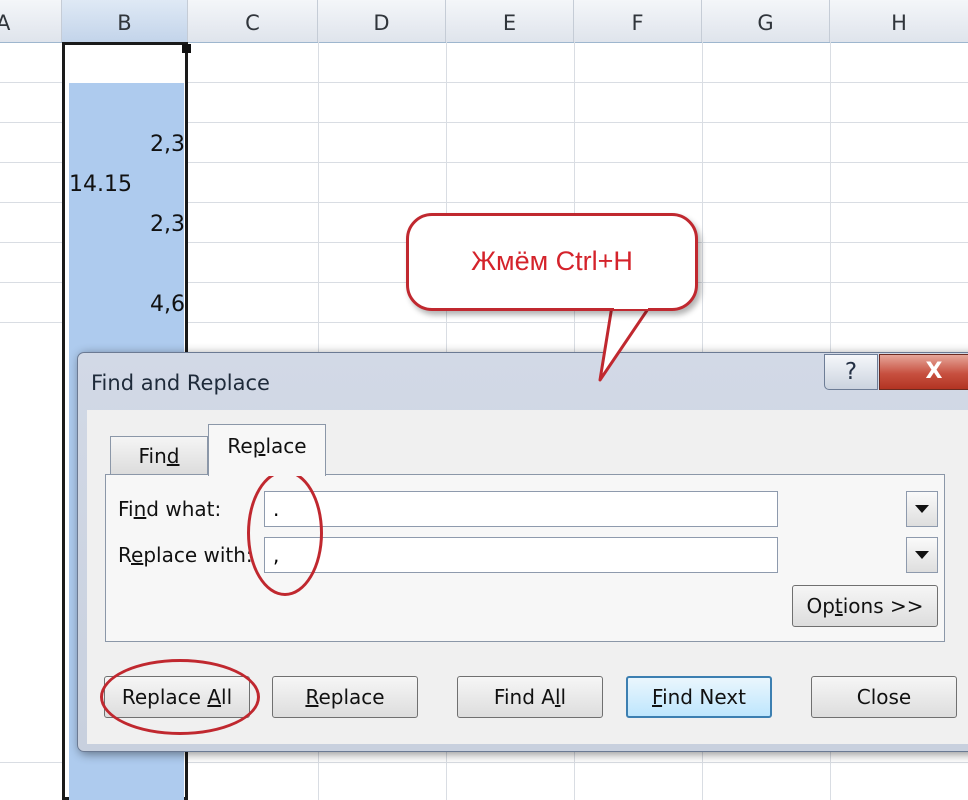  What do you see at coordinates (510, 21) in the screenshot?
I see `column-header-e: E` at bounding box center [510, 21].